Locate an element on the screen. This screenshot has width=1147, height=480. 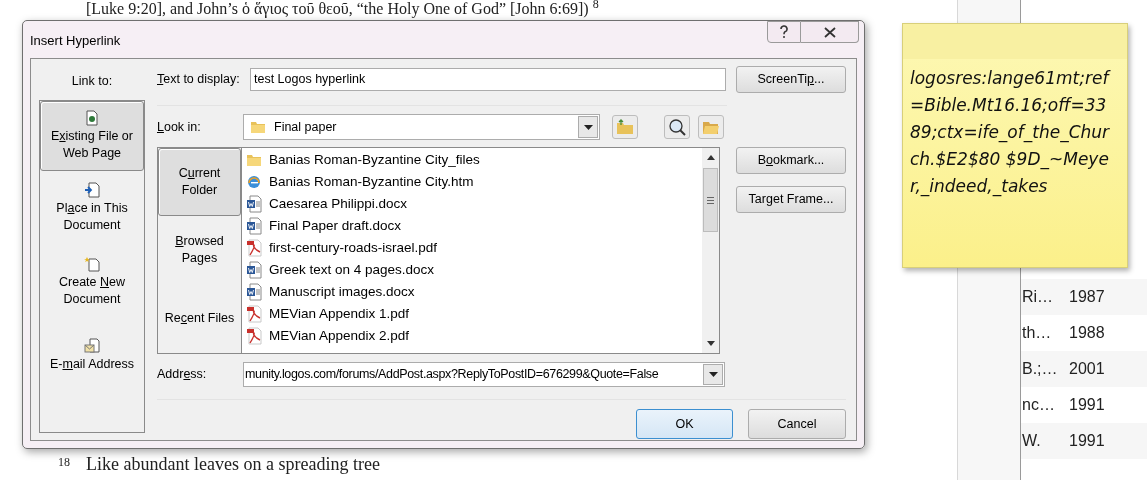
close-button is located at coordinates (830, 32).